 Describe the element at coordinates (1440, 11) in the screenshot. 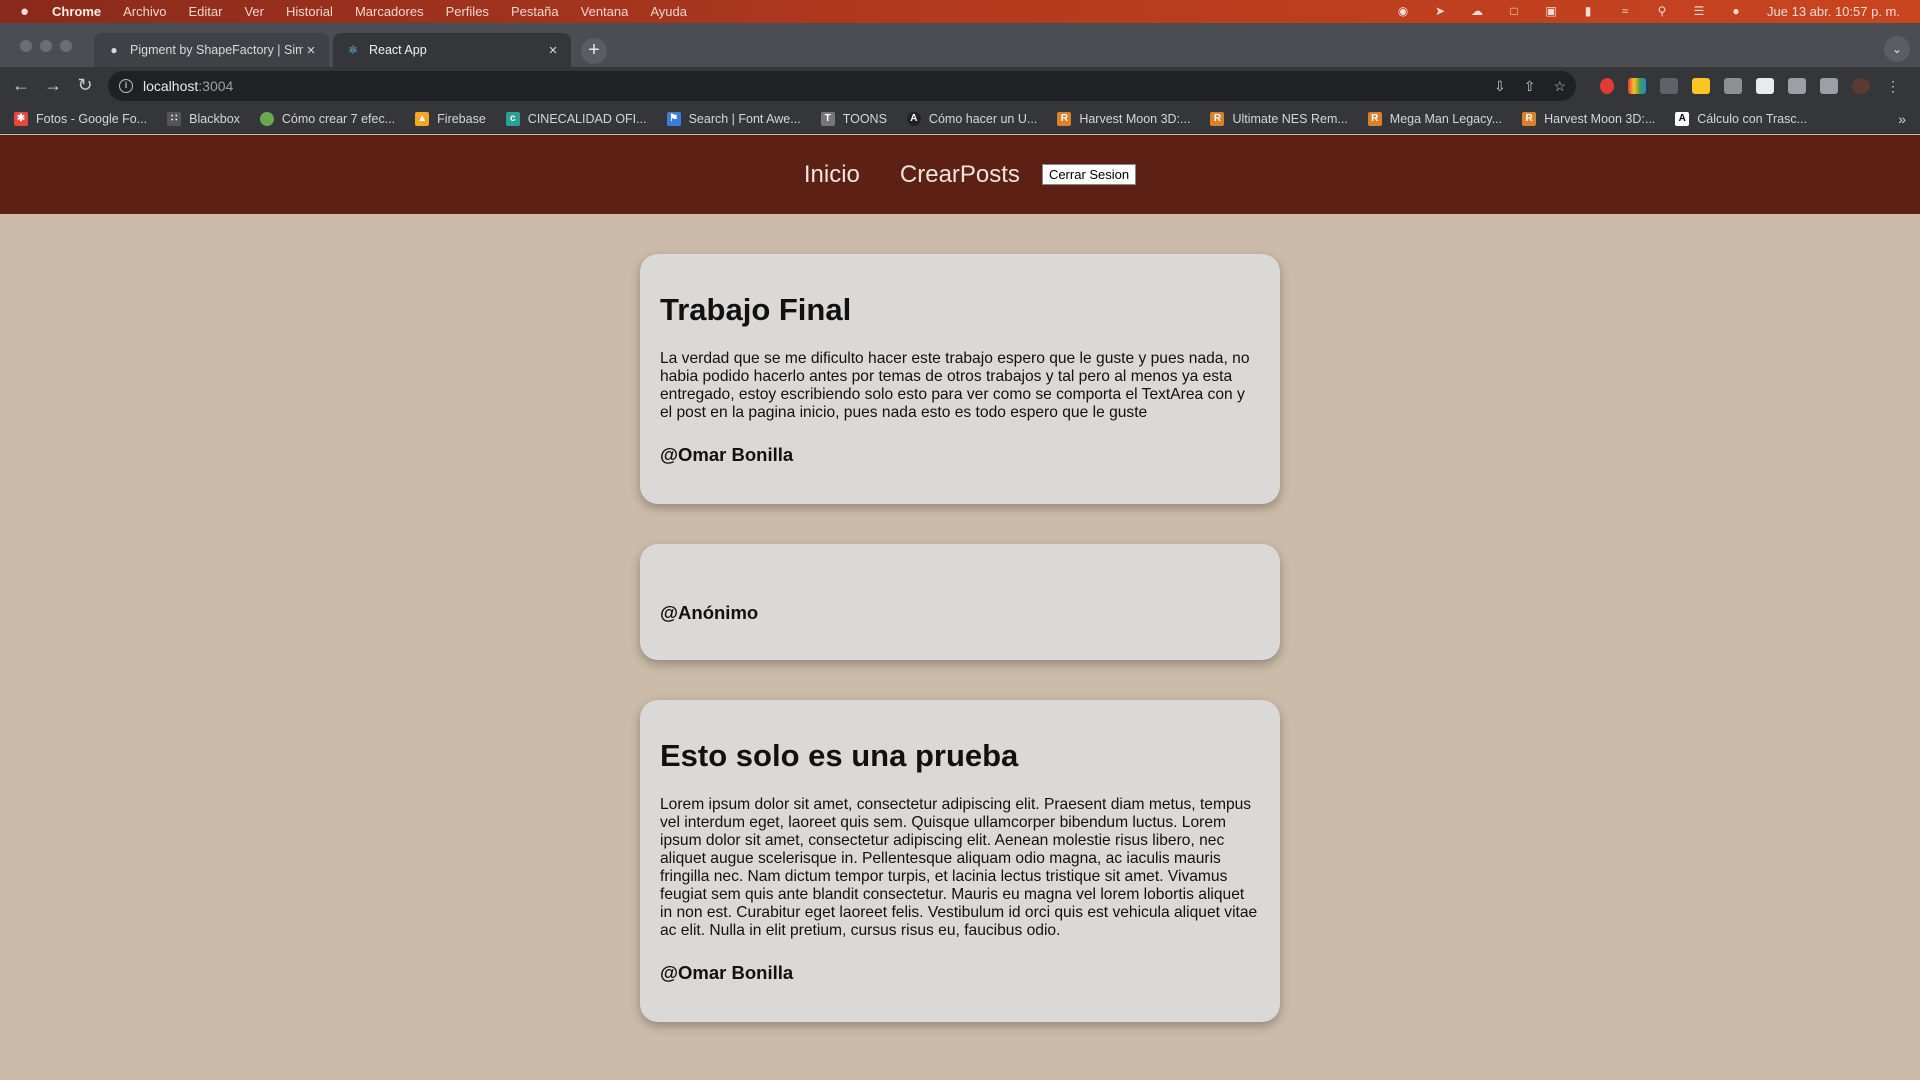

I see `telegram-icon: ➤` at that location.